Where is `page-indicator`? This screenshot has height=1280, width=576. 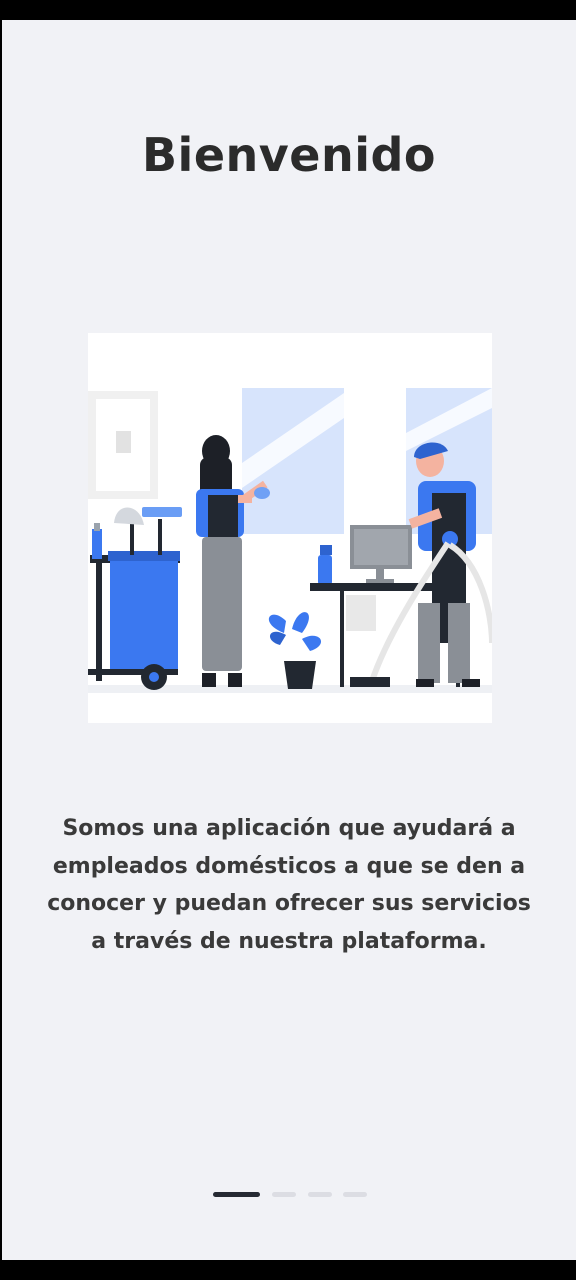
page-indicator is located at coordinates (292, 1196).